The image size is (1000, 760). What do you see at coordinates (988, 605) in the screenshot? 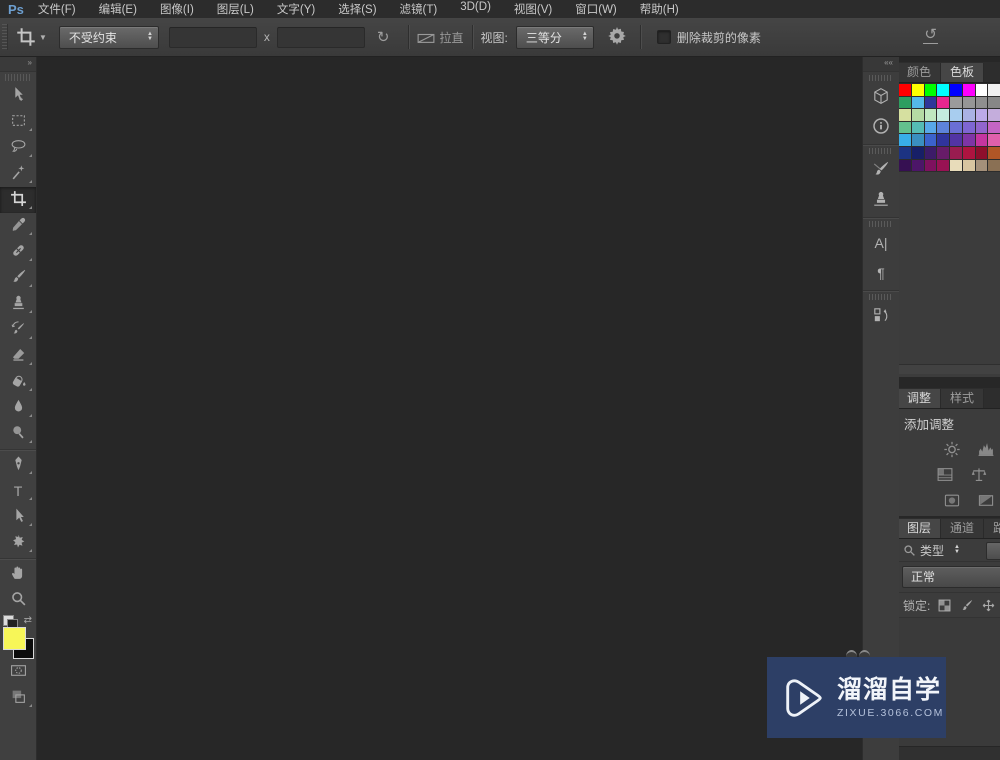
I see `lock-position-icon` at bounding box center [988, 605].